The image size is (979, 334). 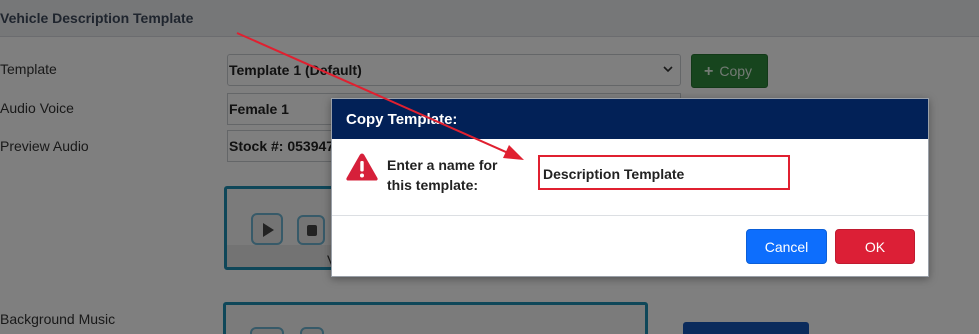 I want to click on ok-button: OK, so click(x=875, y=246).